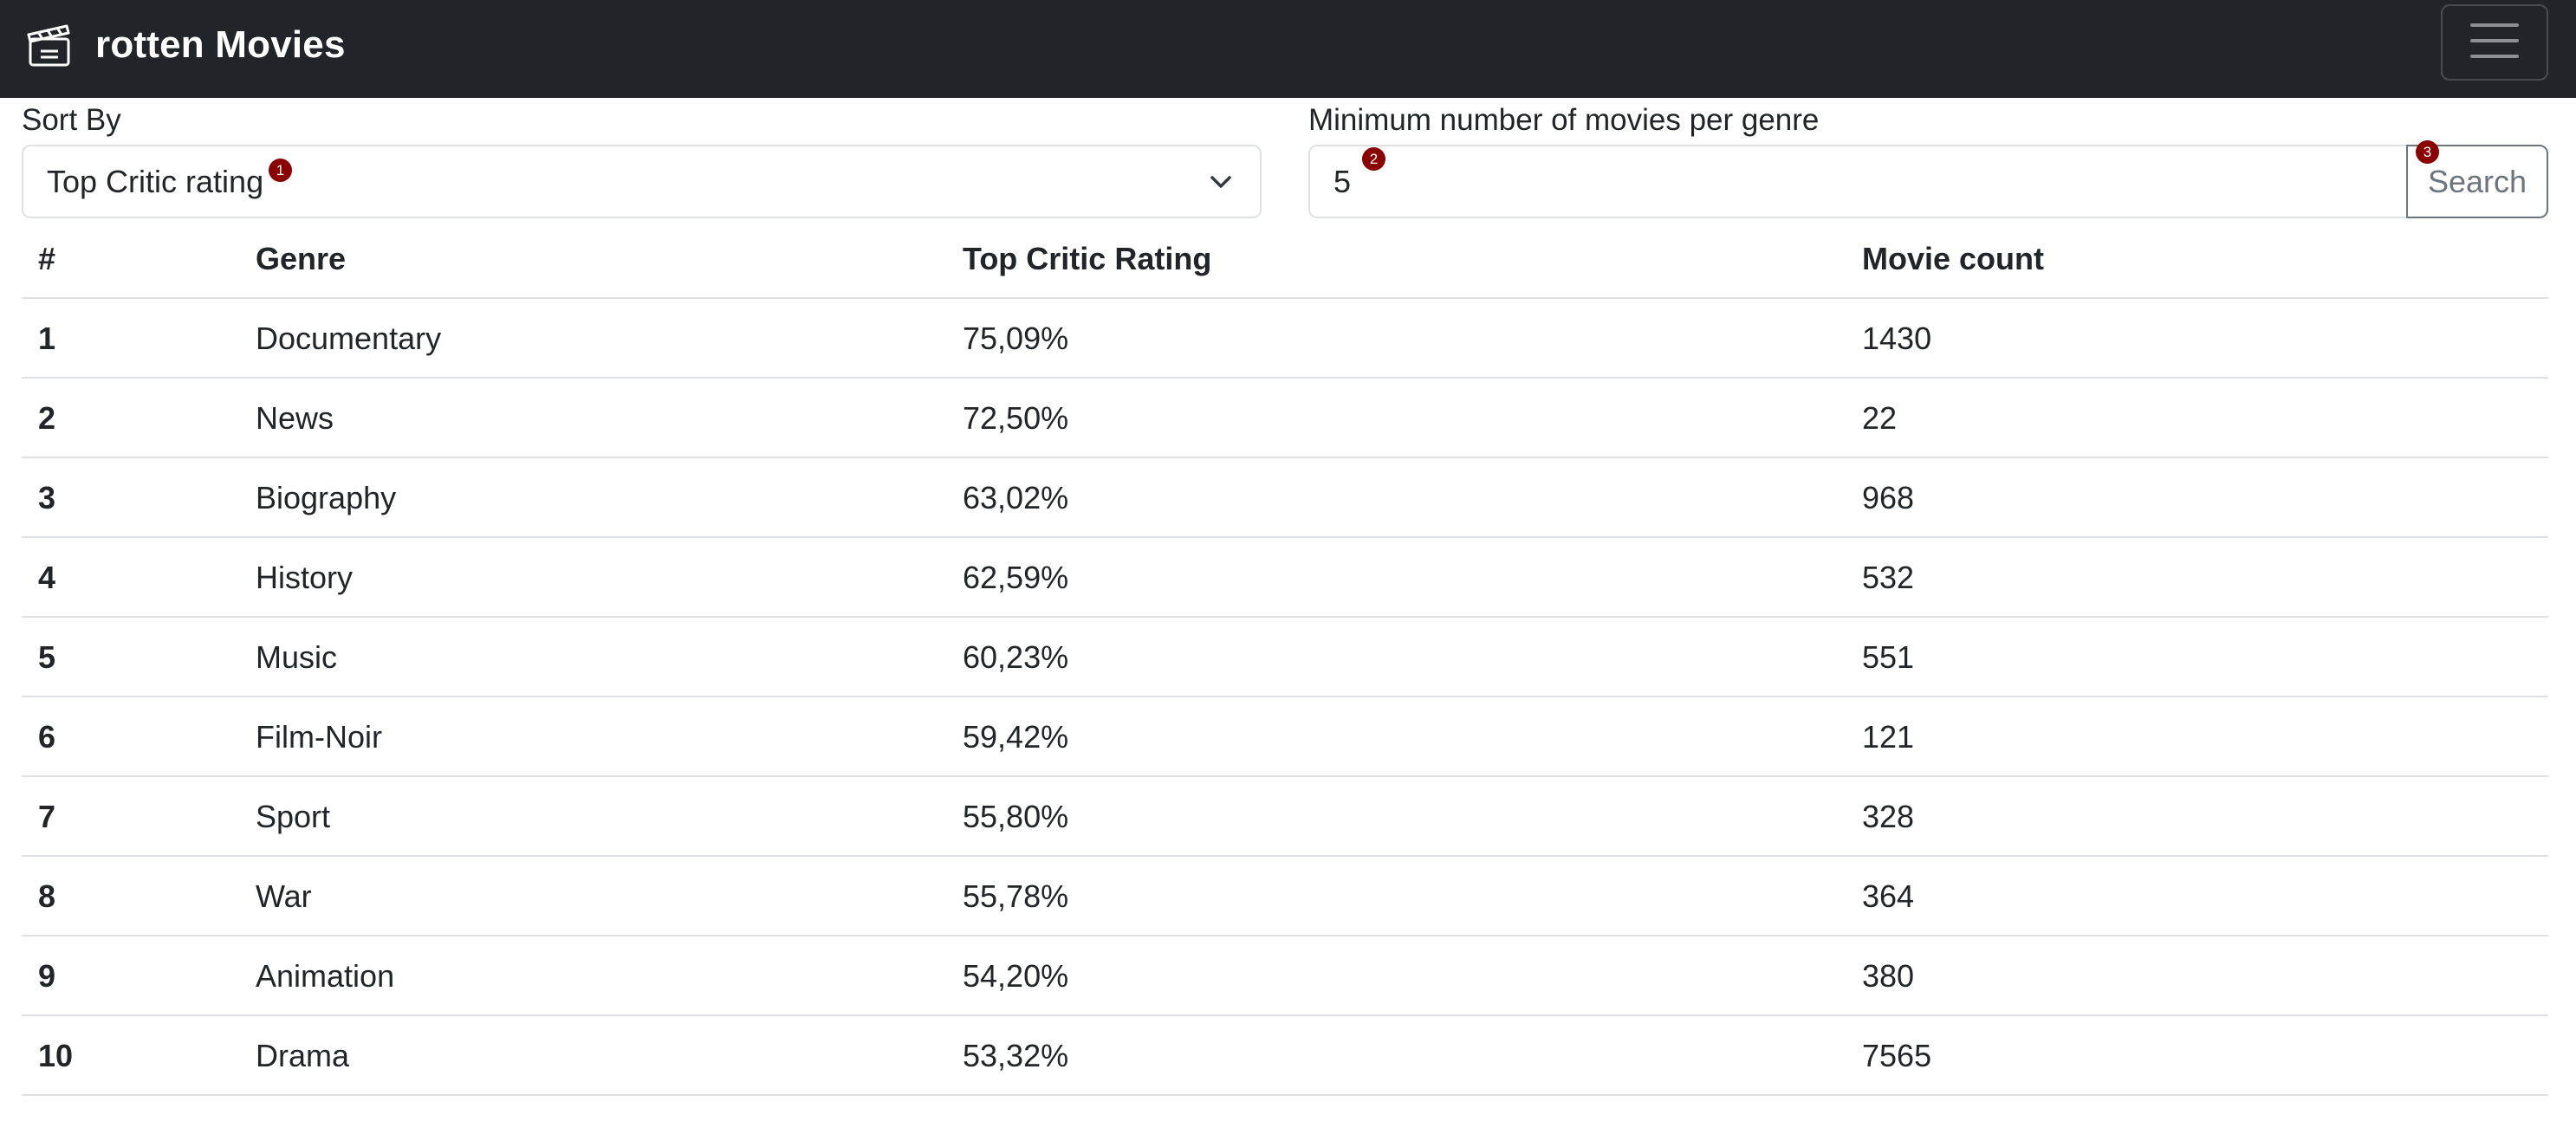 The image size is (2576, 1121). I want to click on search-button-label: Search, so click(2477, 181).